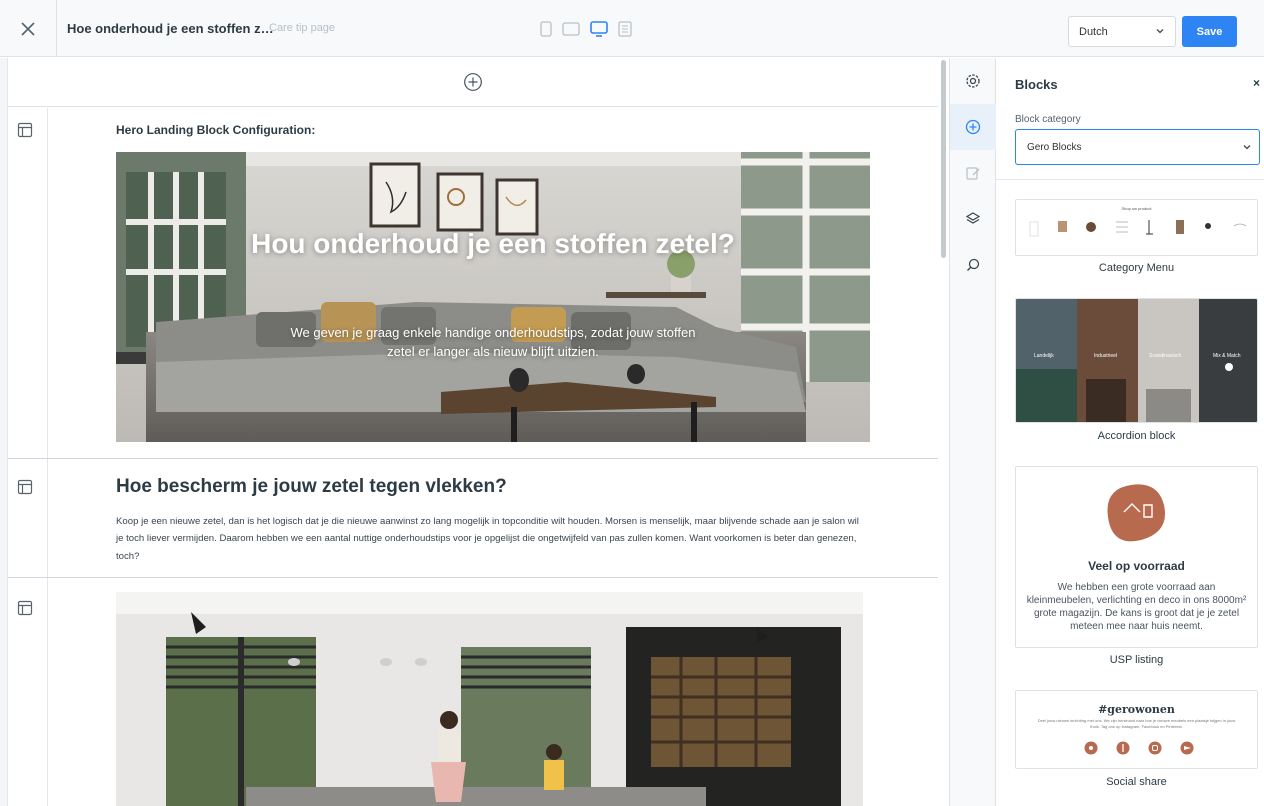 The width and height of the screenshot is (1264, 806). What do you see at coordinates (1036, 84) in the screenshot?
I see `panel-title: Blocks` at bounding box center [1036, 84].